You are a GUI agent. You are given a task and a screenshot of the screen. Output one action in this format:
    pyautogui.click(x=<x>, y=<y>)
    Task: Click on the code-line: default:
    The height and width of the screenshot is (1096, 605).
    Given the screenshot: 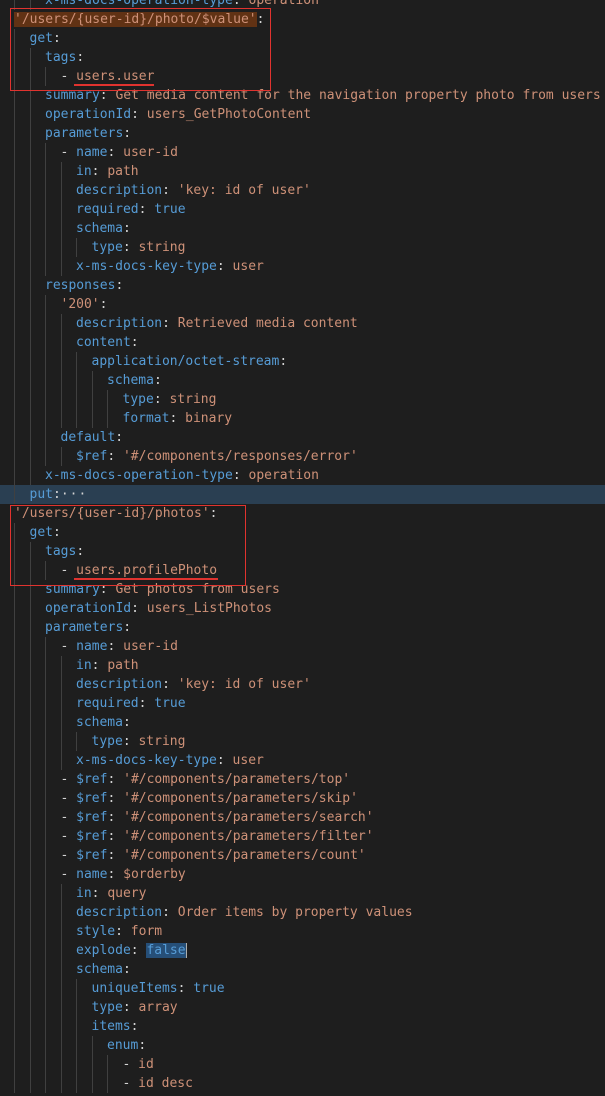 What is the action you would take?
    pyautogui.click(x=302, y=437)
    